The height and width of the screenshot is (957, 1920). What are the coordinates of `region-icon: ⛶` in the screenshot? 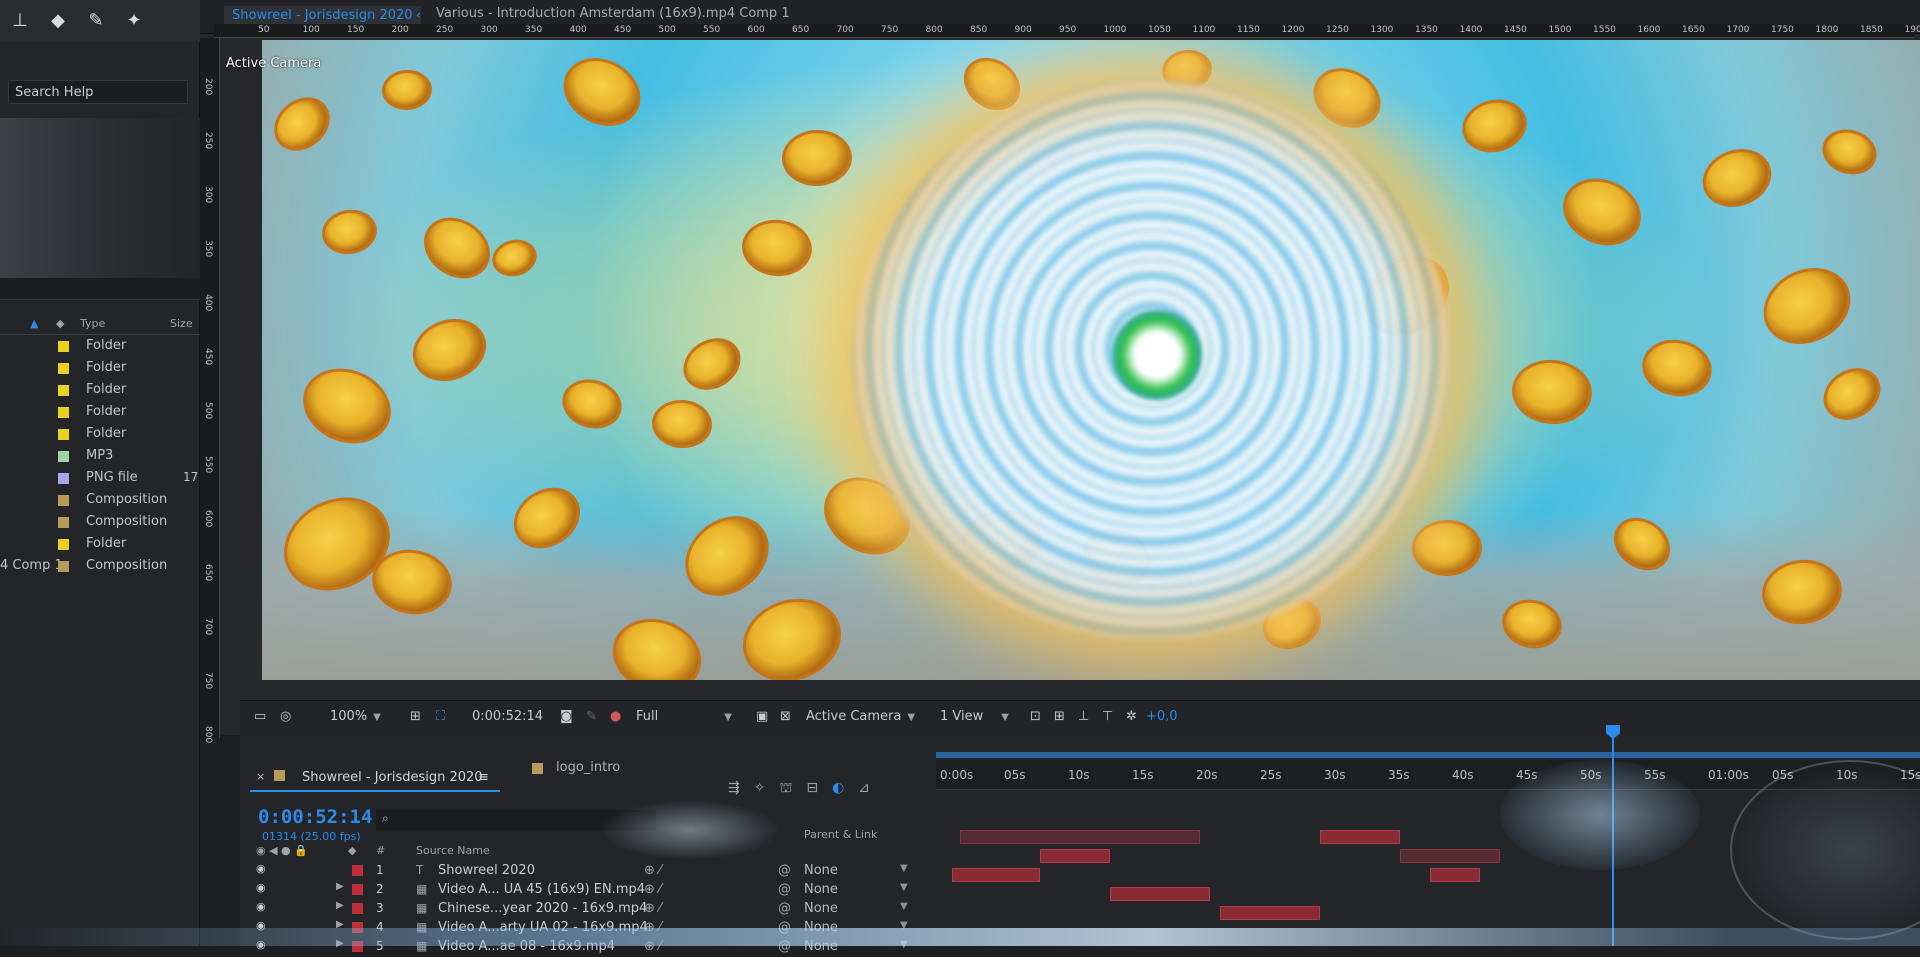 It's located at (440, 716).